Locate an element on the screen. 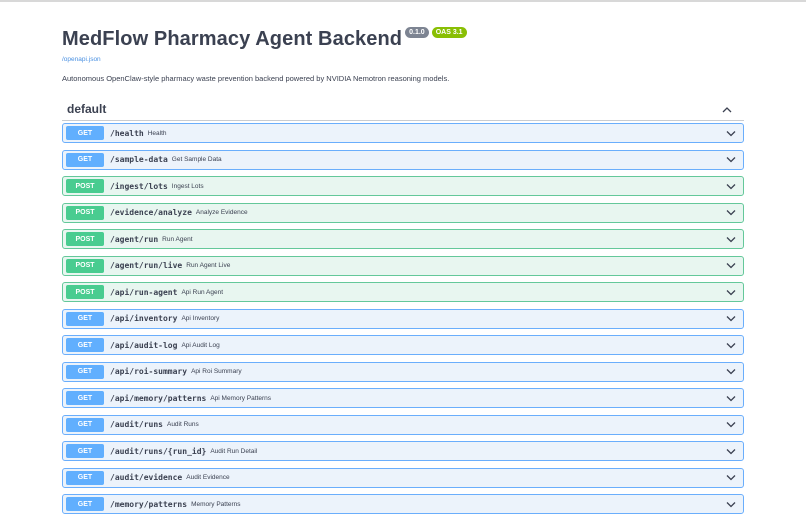 This screenshot has height=521, width=806. operation-path: /api/inventory is located at coordinates (144, 318).